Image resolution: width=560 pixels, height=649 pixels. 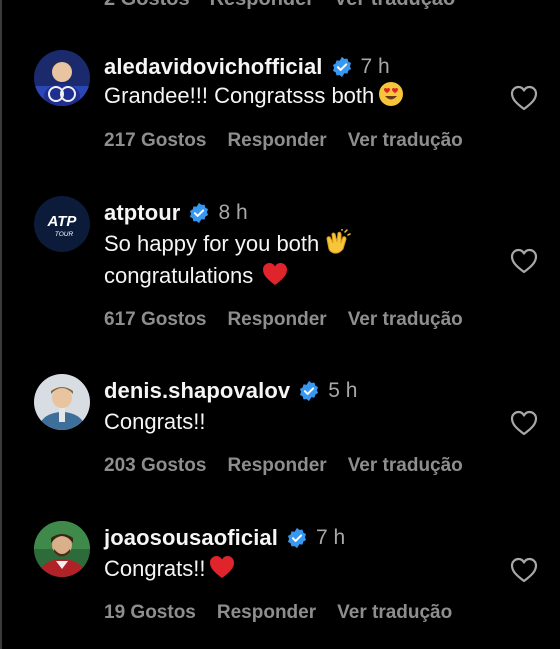 What do you see at coordinates (197, 391) in the screenshot?
I see `username: denis.shapovalov` at bounding box center [197, 391].